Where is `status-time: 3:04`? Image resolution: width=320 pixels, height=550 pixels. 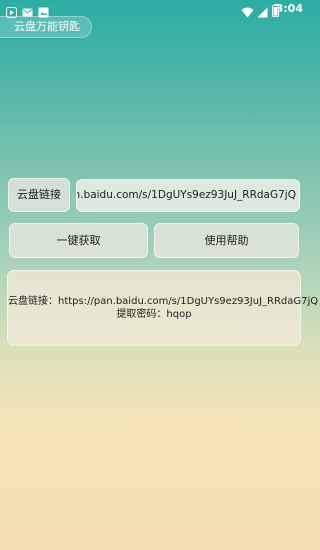
status-time: 3:04 is located at coordinates (289, 8).